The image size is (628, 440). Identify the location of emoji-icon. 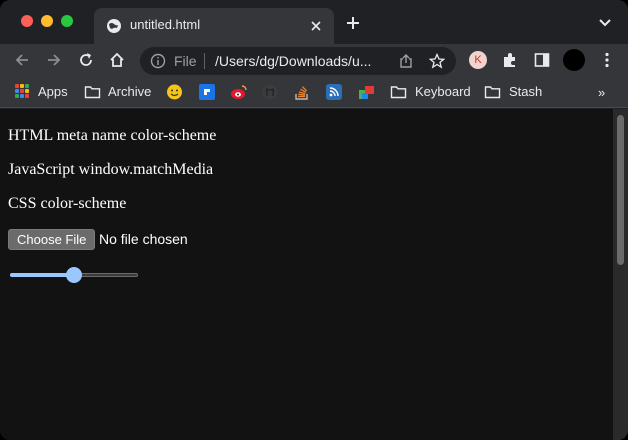
(174, 92).